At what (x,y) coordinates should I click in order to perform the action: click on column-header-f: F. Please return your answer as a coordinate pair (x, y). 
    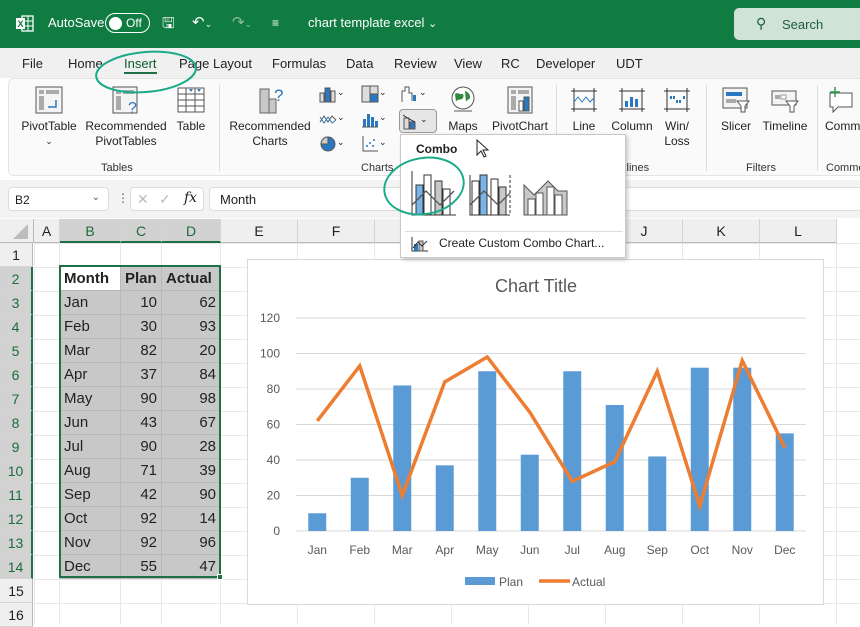
    Looking at the image, I should click on (336, 231).